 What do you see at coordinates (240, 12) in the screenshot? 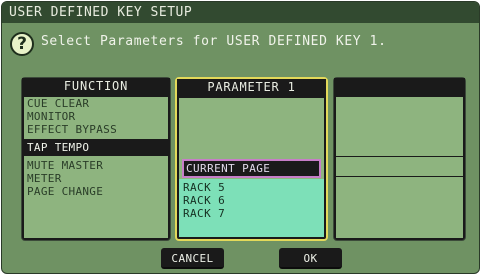
I see `dialog-title: USER DEFINED KEY SETUP` at bounding box center [240, 12].